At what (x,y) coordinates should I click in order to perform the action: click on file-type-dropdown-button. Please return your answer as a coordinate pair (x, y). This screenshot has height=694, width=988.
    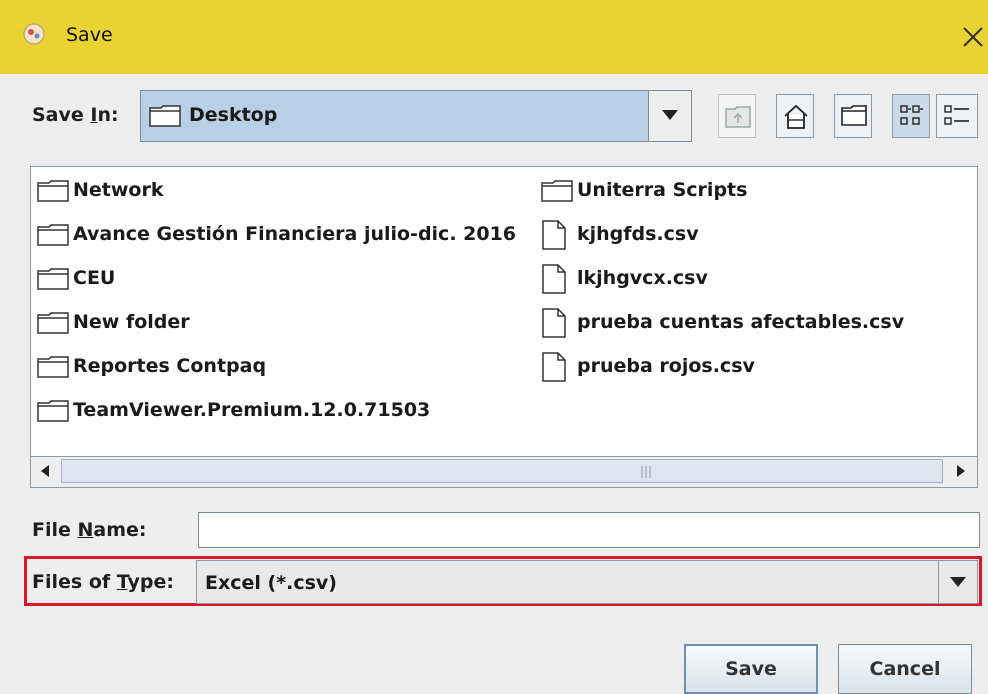
    Looking at the image, I should click on (957, 582).